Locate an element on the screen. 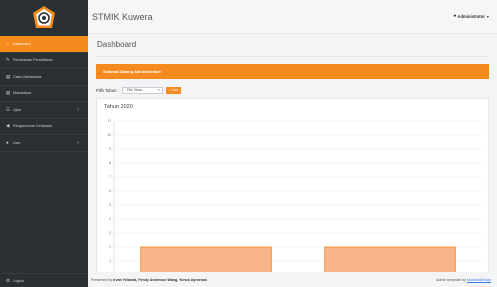 The height and width of the screenshot is (287, 497). logo is located at coordinates (44, 18).